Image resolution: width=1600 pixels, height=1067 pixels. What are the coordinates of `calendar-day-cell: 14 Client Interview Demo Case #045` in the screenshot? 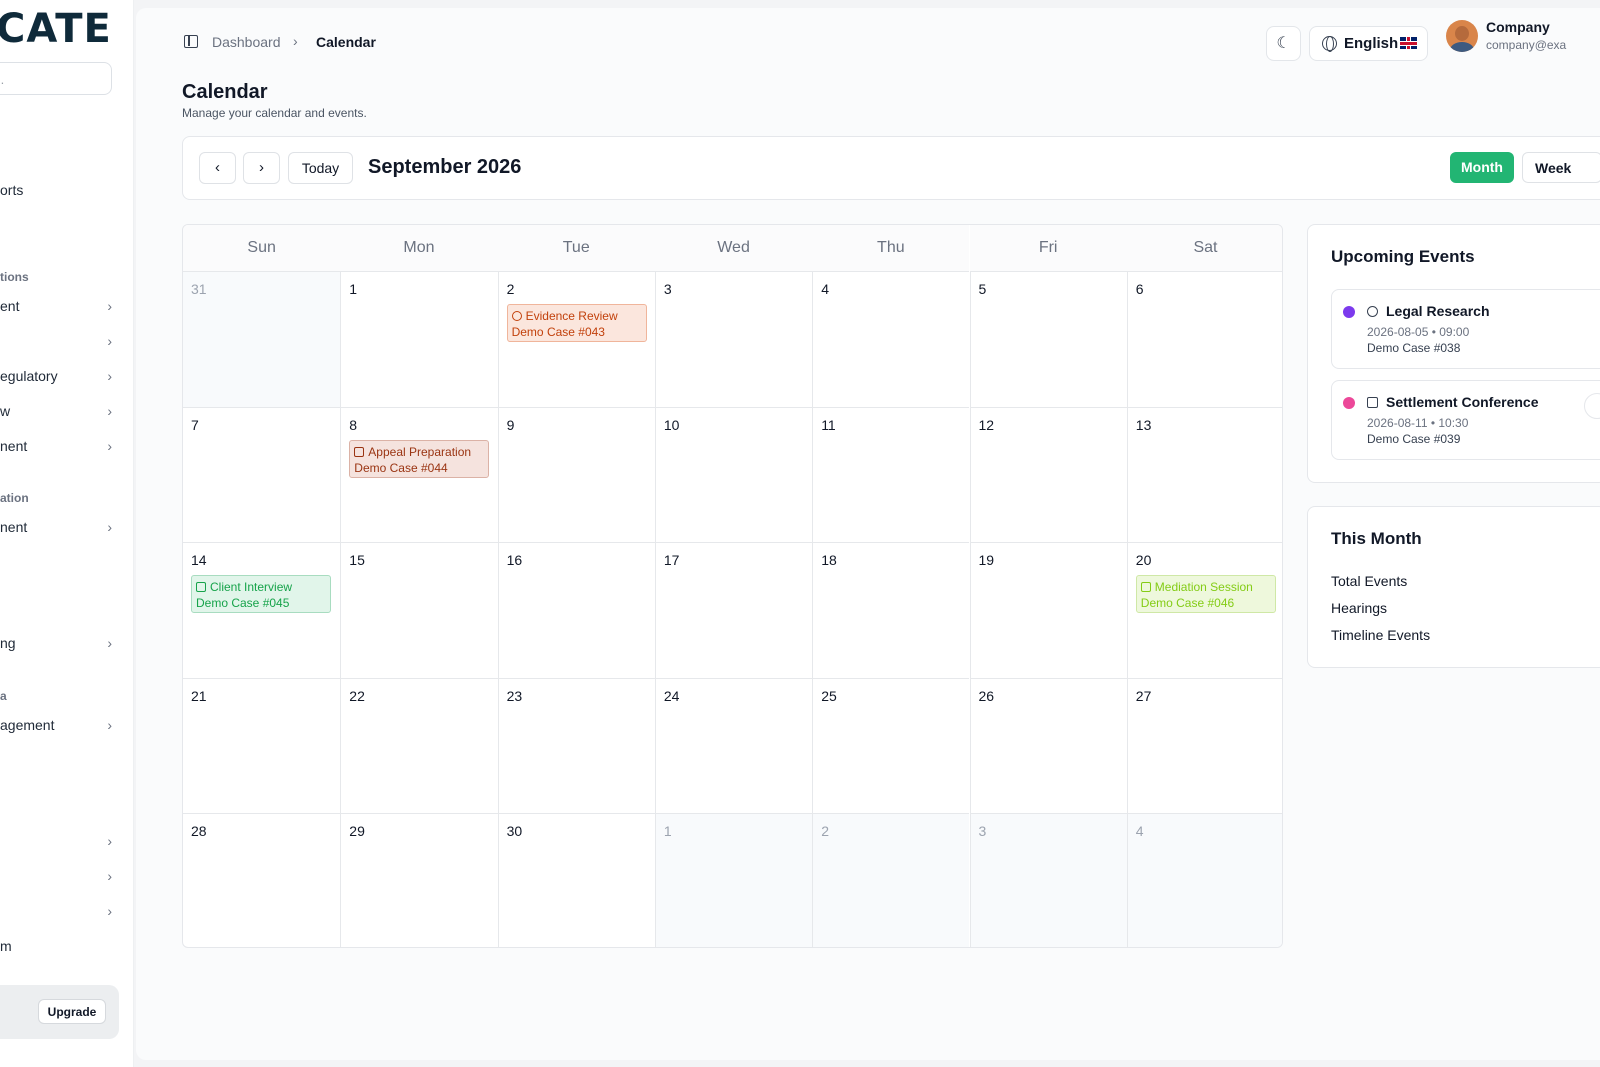 It's located at (262, 610).